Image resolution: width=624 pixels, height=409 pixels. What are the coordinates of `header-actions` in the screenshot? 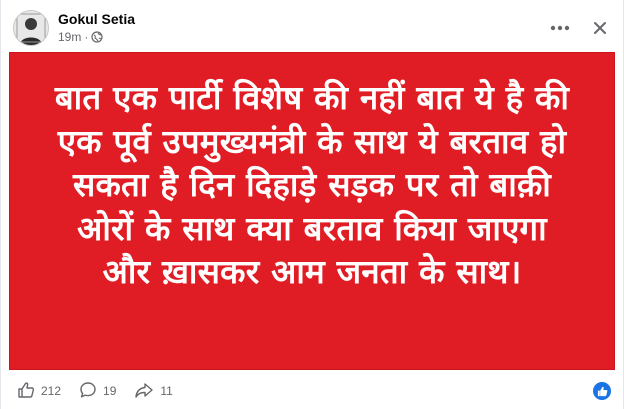 It's located at (580, 28).